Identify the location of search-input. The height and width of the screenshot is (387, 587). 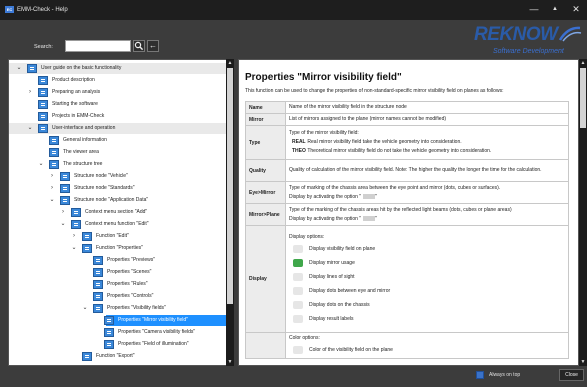
(98, 46).